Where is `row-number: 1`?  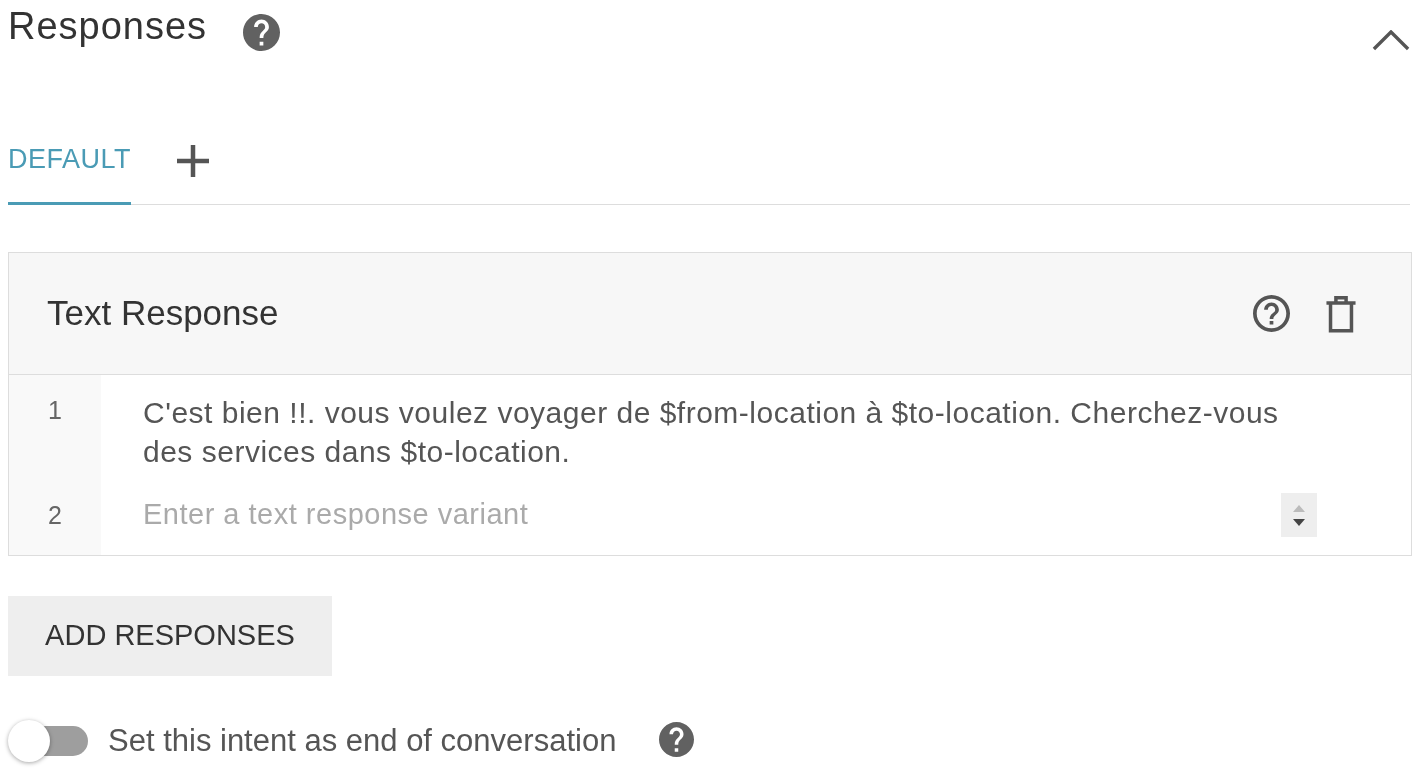 row-number: 1 is located at coordinates (55, 410).